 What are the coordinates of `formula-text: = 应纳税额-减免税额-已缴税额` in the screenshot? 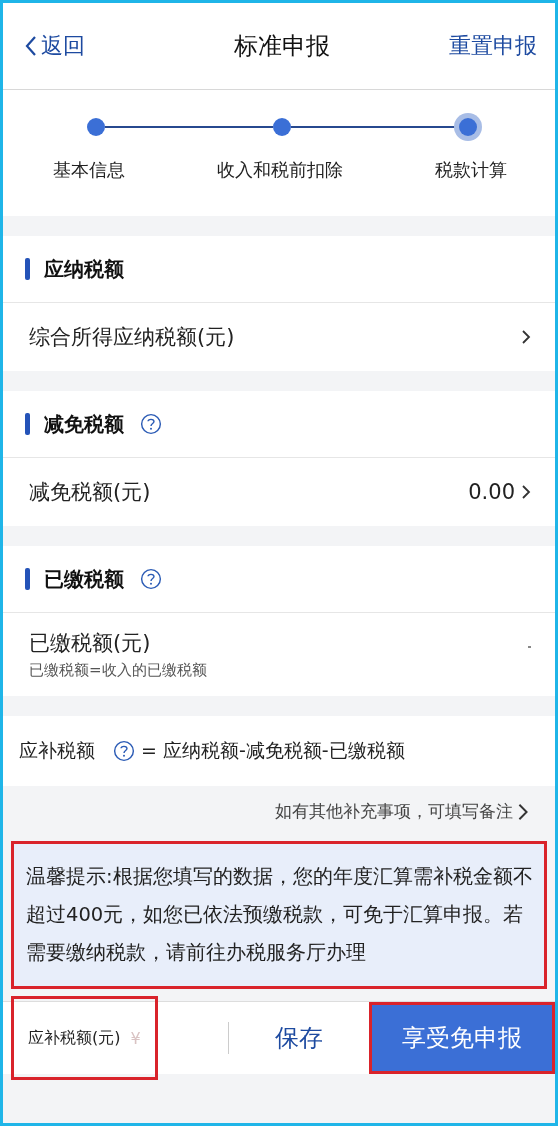 It's located at (273, 750).